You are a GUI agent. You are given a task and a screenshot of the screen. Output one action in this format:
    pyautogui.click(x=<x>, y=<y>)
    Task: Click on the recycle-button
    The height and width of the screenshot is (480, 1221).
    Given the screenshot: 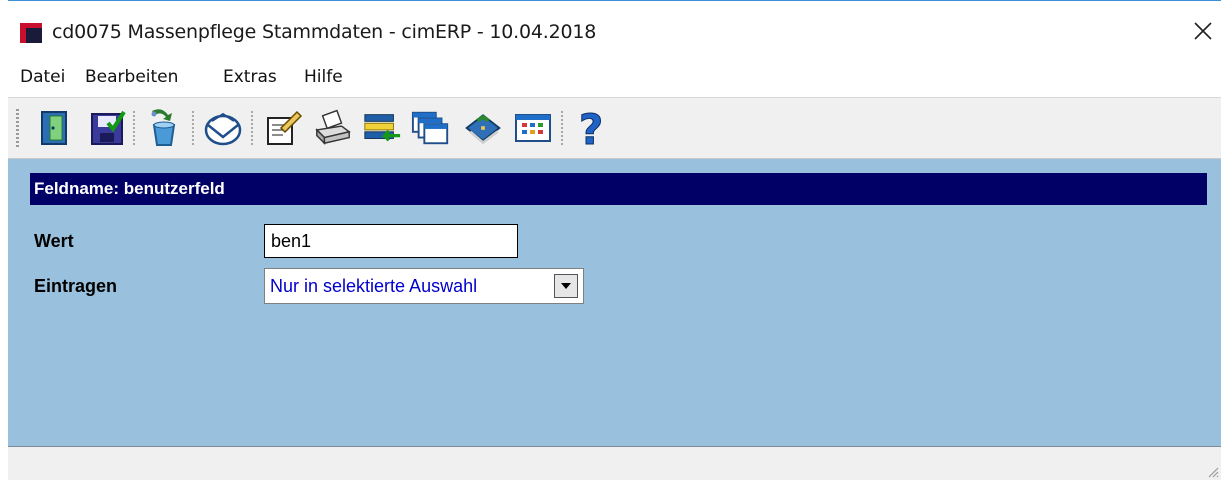 What is the action you would take?
    pyautogui.click(x=164, y=128)
    